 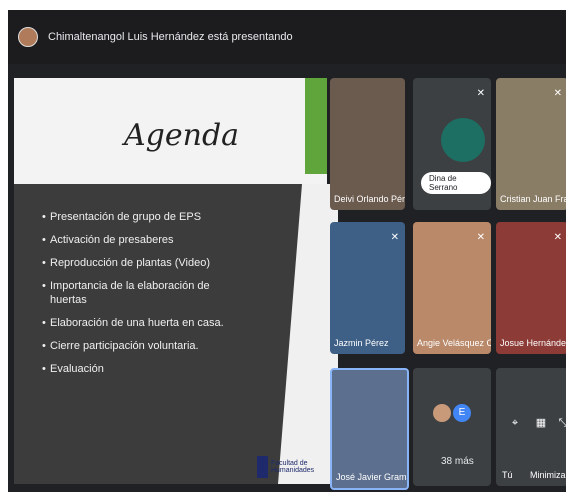 I want to click on participant-tile: ✕ Josue Hernández, so click(x=531, y=288).